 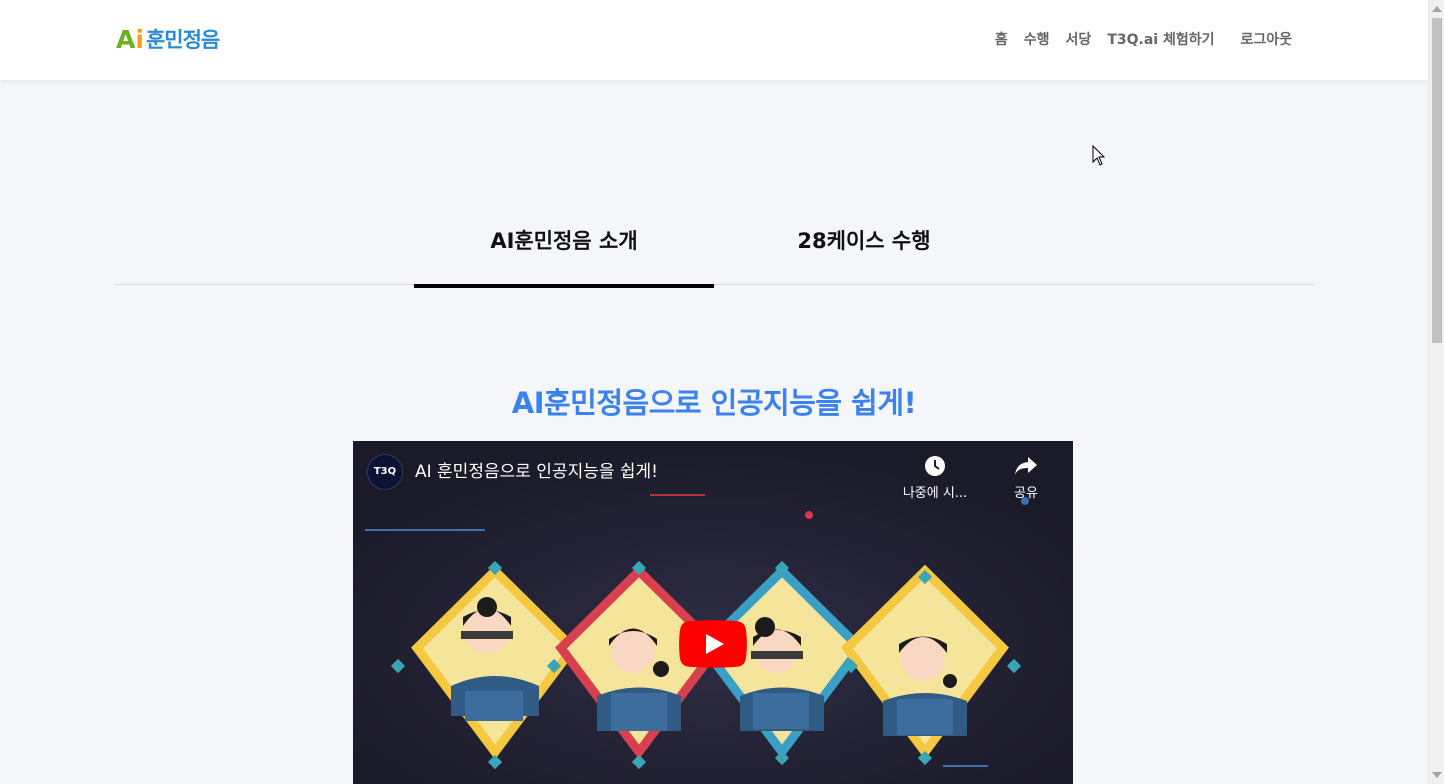 I want to click on share-button: 공유, so click(x=1026, y=477).